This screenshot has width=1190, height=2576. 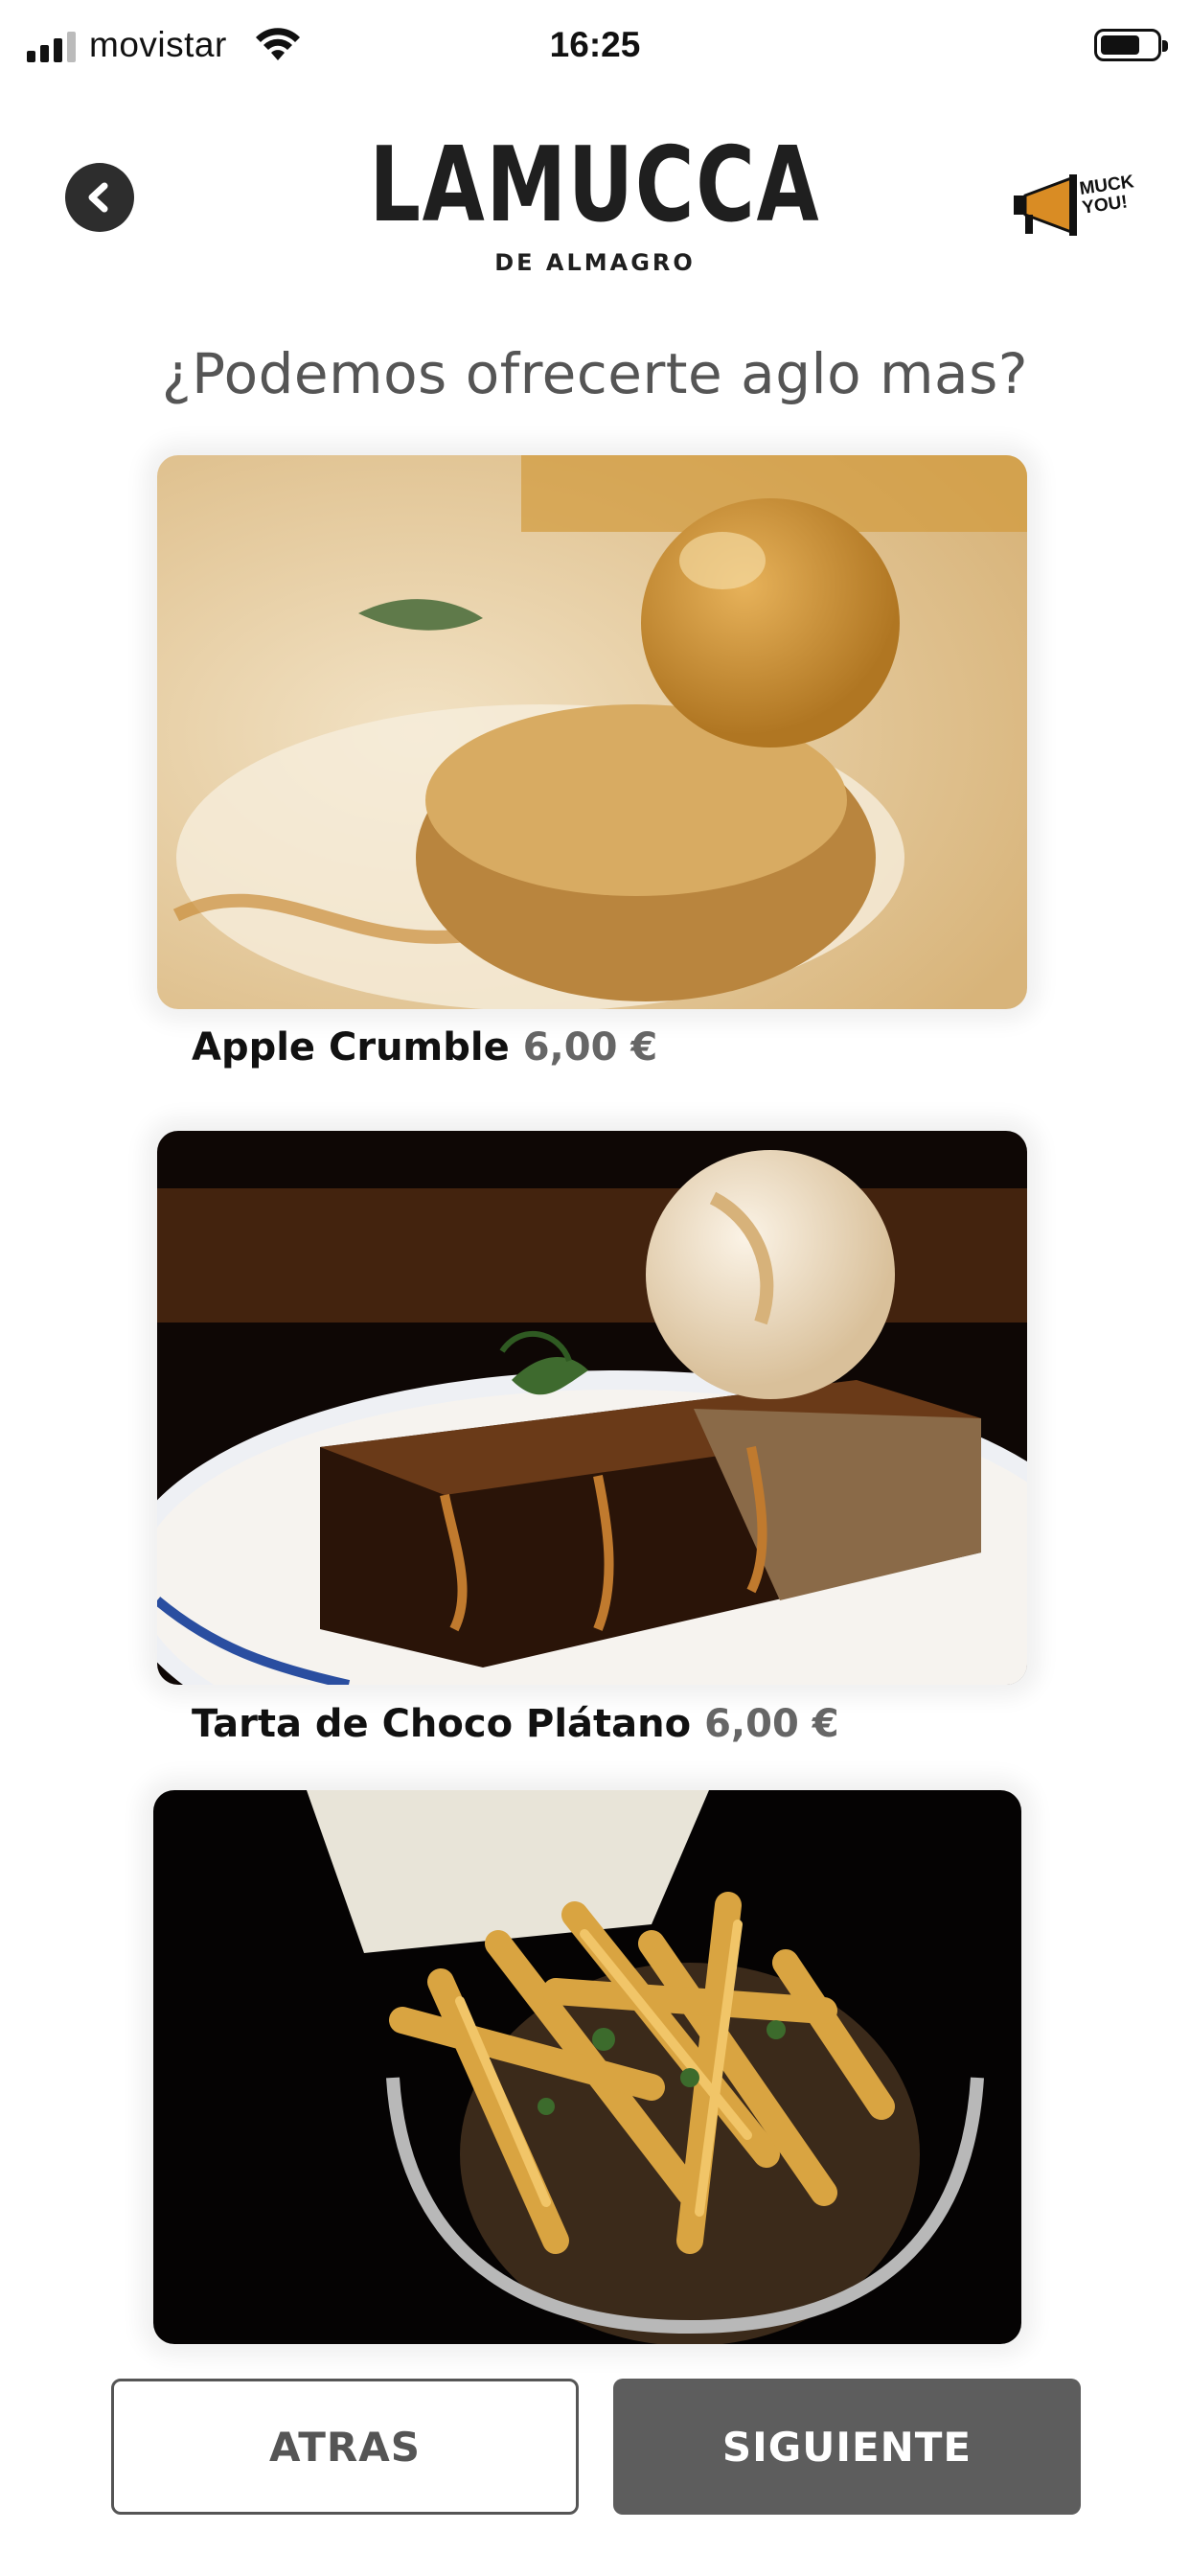 What do you see at coordinates (442, 1724) in the screenshot?
I see `product-name: Tarta de Choco Plátano` at bounding box center [442, 1724].